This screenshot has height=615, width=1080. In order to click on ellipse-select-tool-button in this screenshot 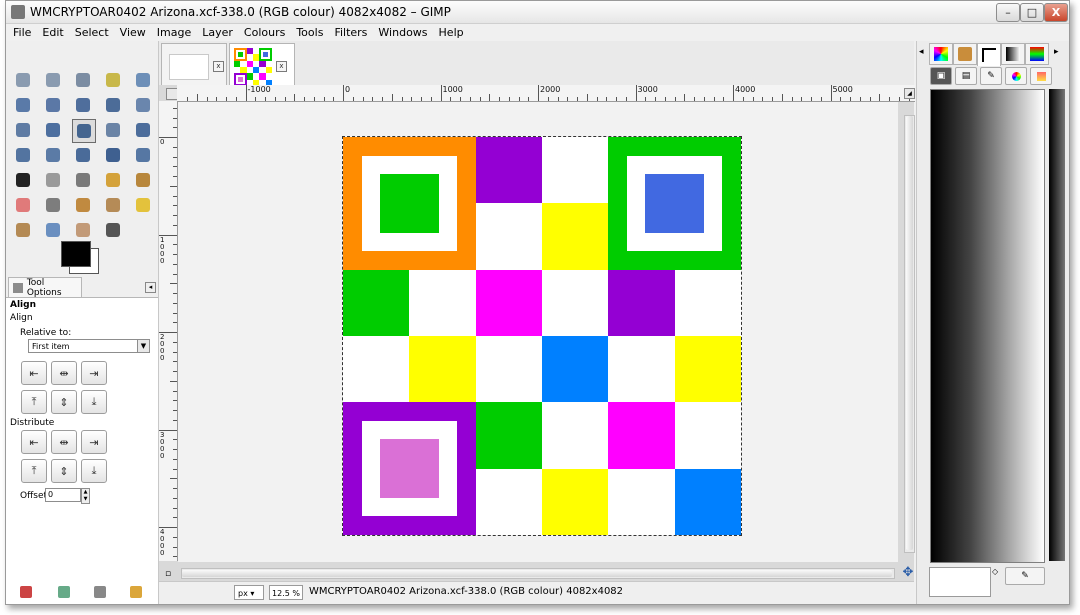, I will do `click(53, 80)`.